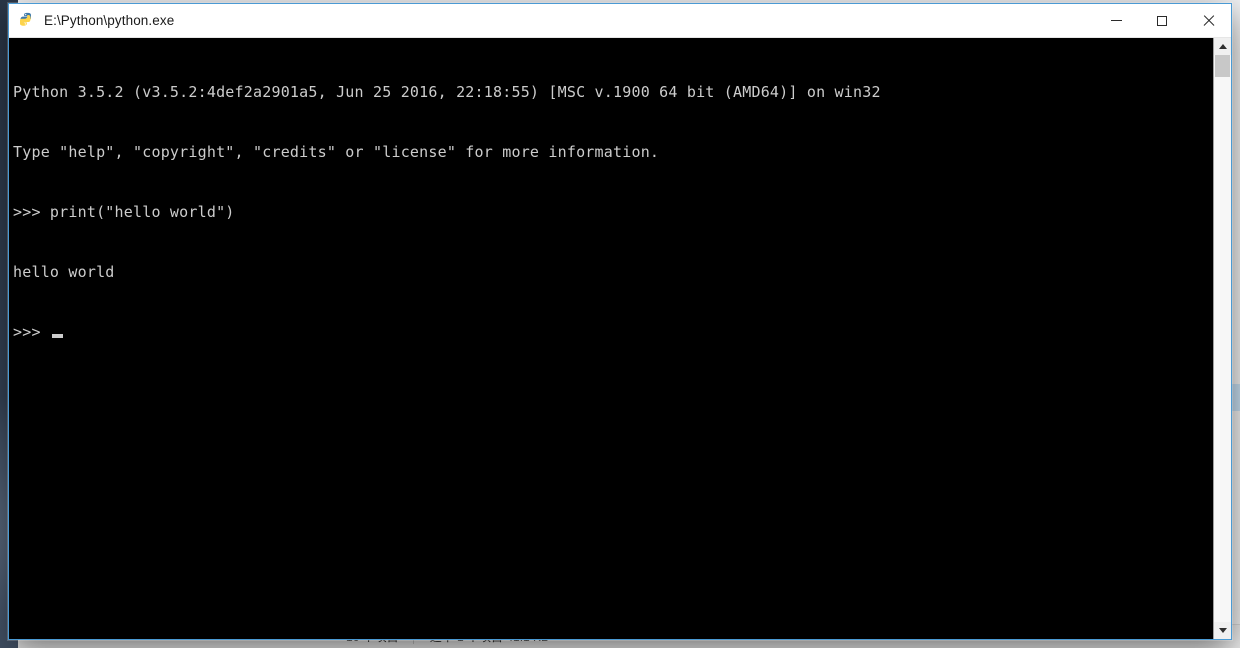 The width and height of the screenshot is (1240, 648). I want to click on close-button, so click(1208, 21).